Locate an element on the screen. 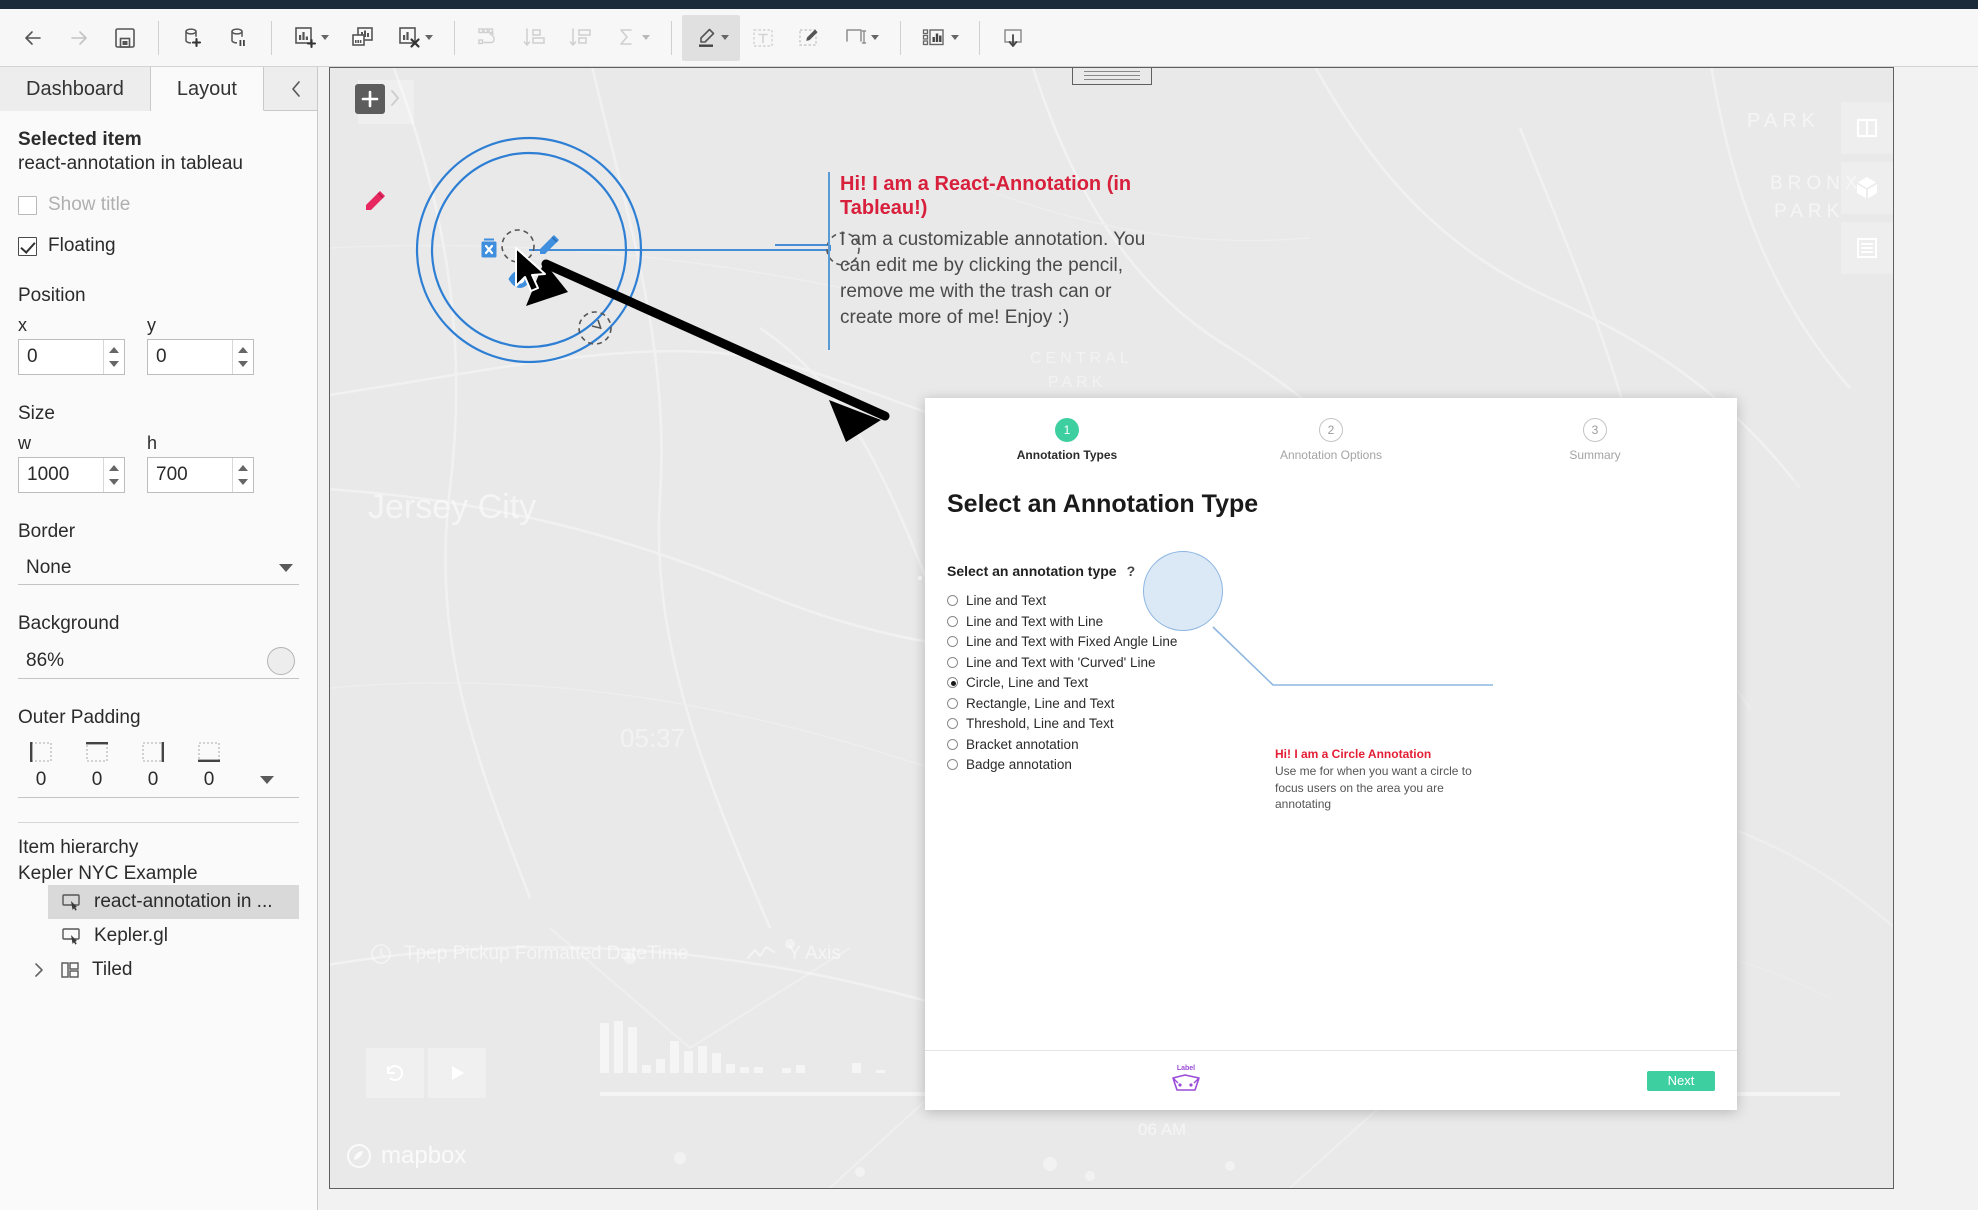 This screenshot has width=1978, height=1210. wizard-step-1: 1 Annotation Types is located at coordinates (1067, 440).